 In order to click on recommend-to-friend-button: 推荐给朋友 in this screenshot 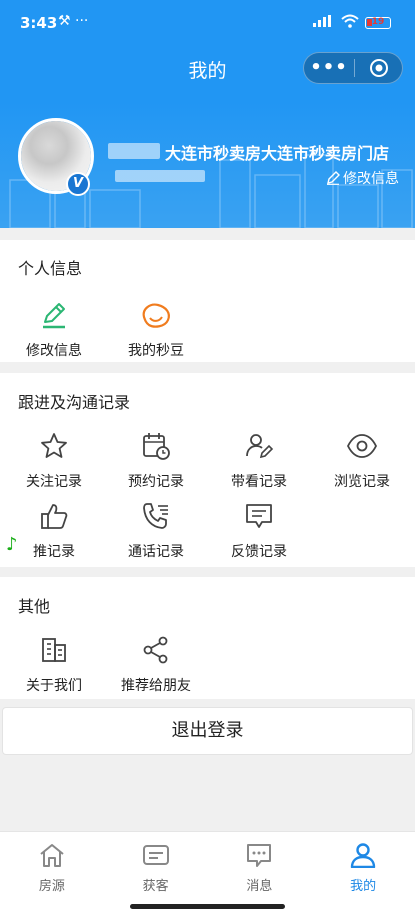, I will do `click(156, 664)`.